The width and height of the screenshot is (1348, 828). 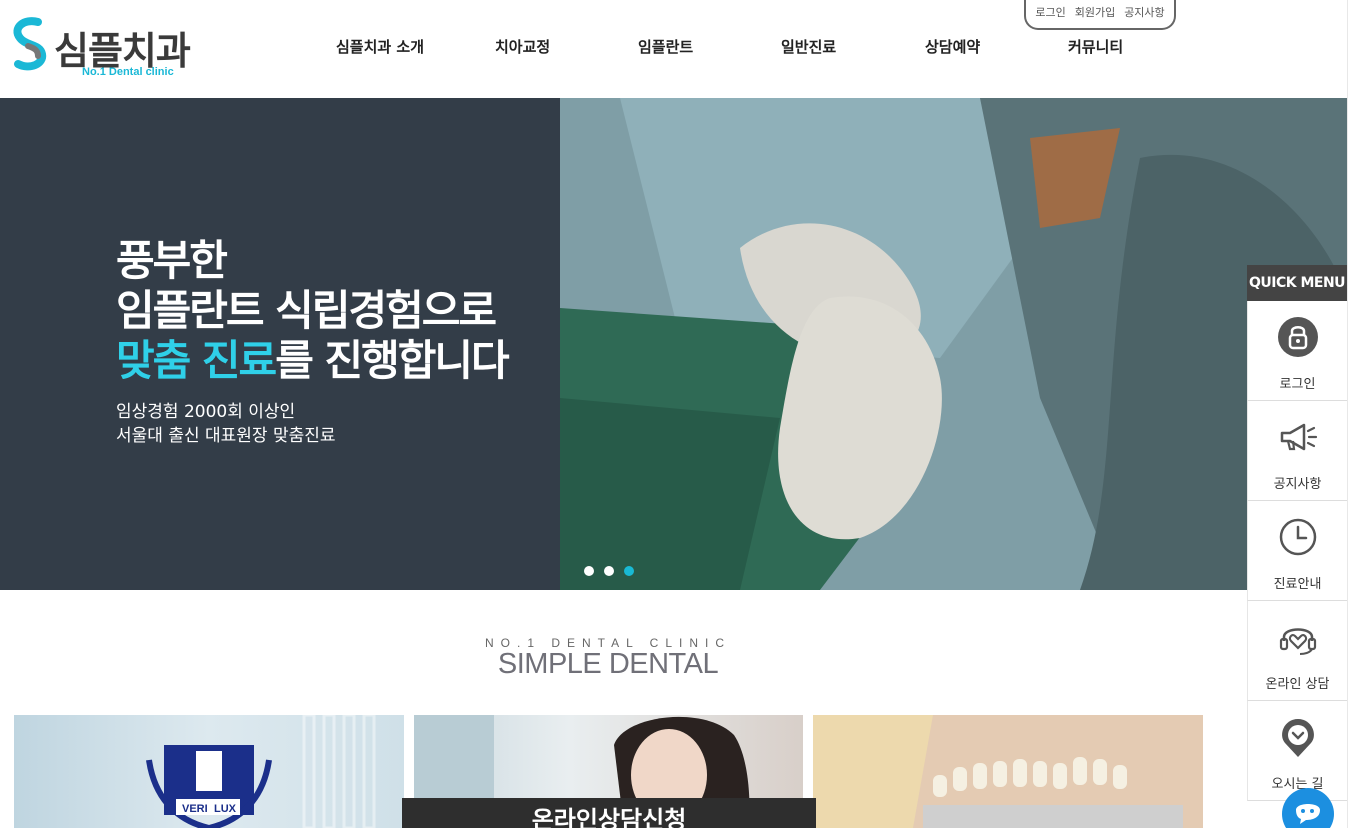 I want to click on quick-login: 로그인, so click(x=1297, y=351).